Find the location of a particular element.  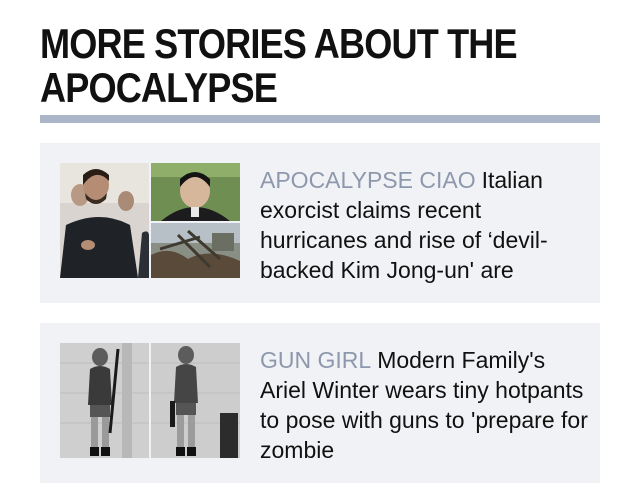

story-thumbnail-apocalypse-ciao is located at coordinates (150, 220).